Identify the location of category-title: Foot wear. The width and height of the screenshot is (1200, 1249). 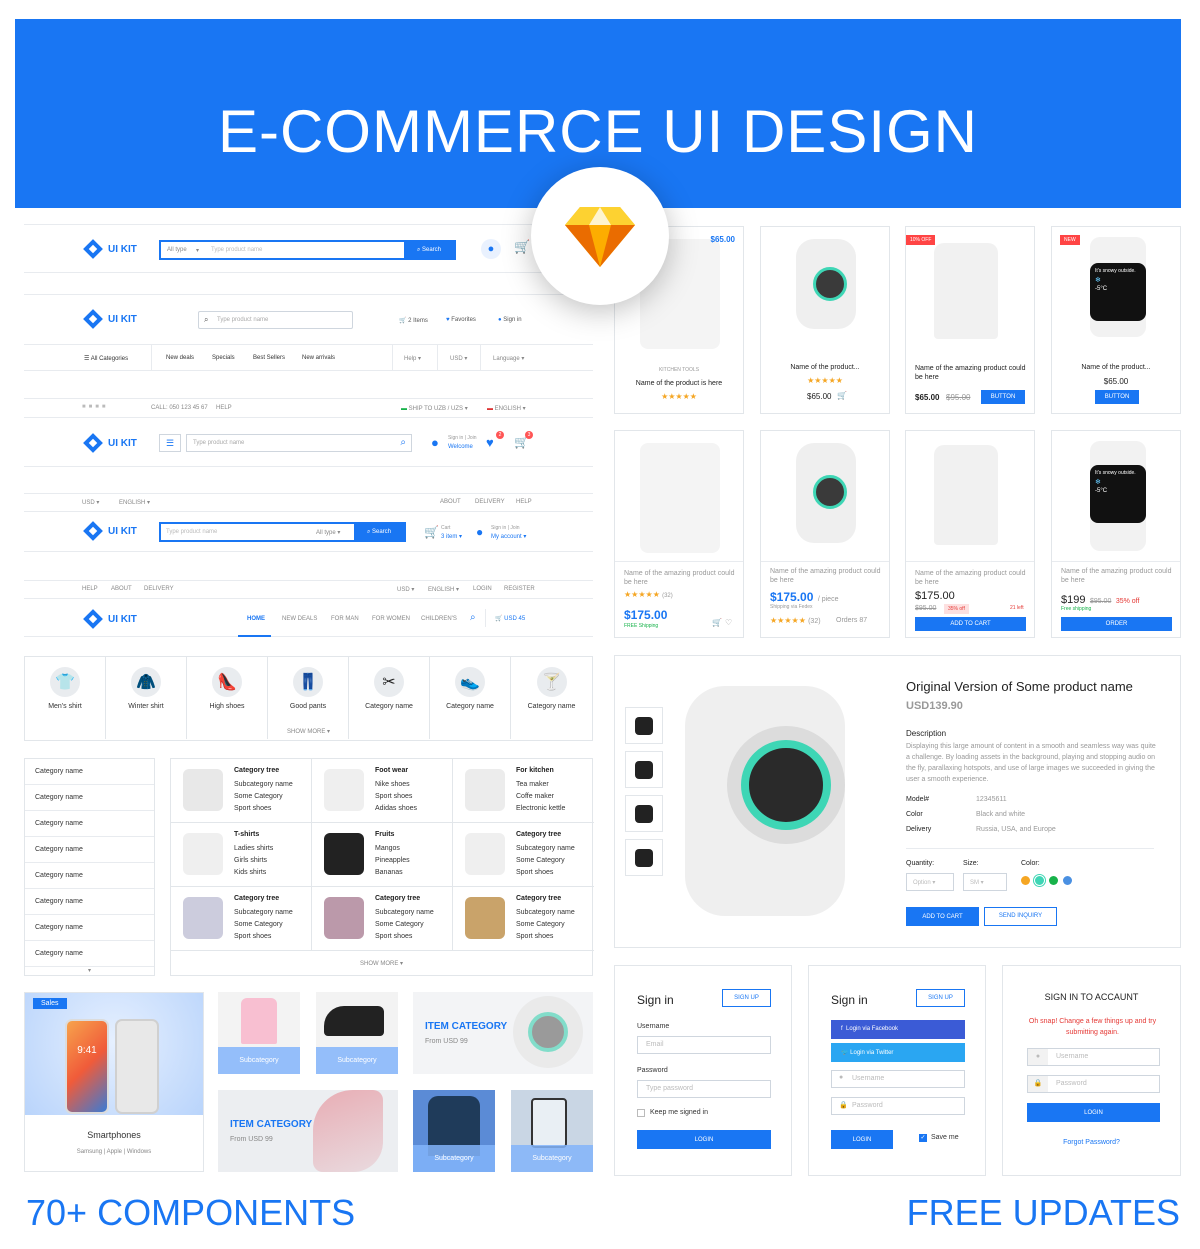
(391, 770).